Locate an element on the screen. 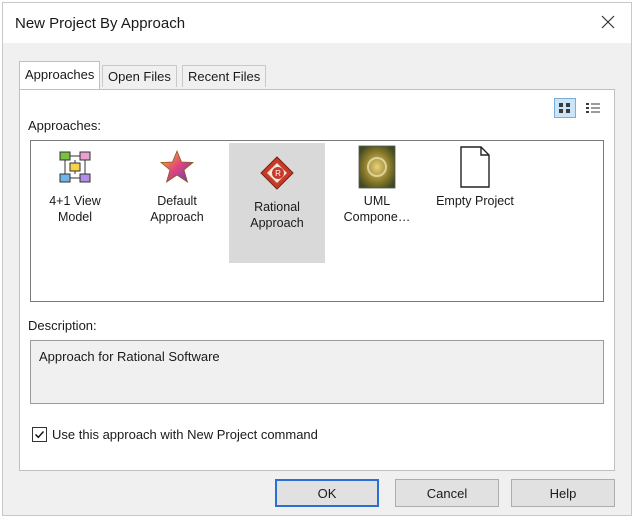 This screenshot has height=520, width=636. close-icon is located at coordinates (608, 22).